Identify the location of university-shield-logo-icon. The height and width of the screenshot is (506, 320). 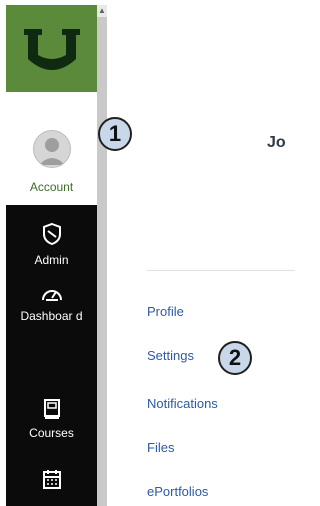
(52, 49).